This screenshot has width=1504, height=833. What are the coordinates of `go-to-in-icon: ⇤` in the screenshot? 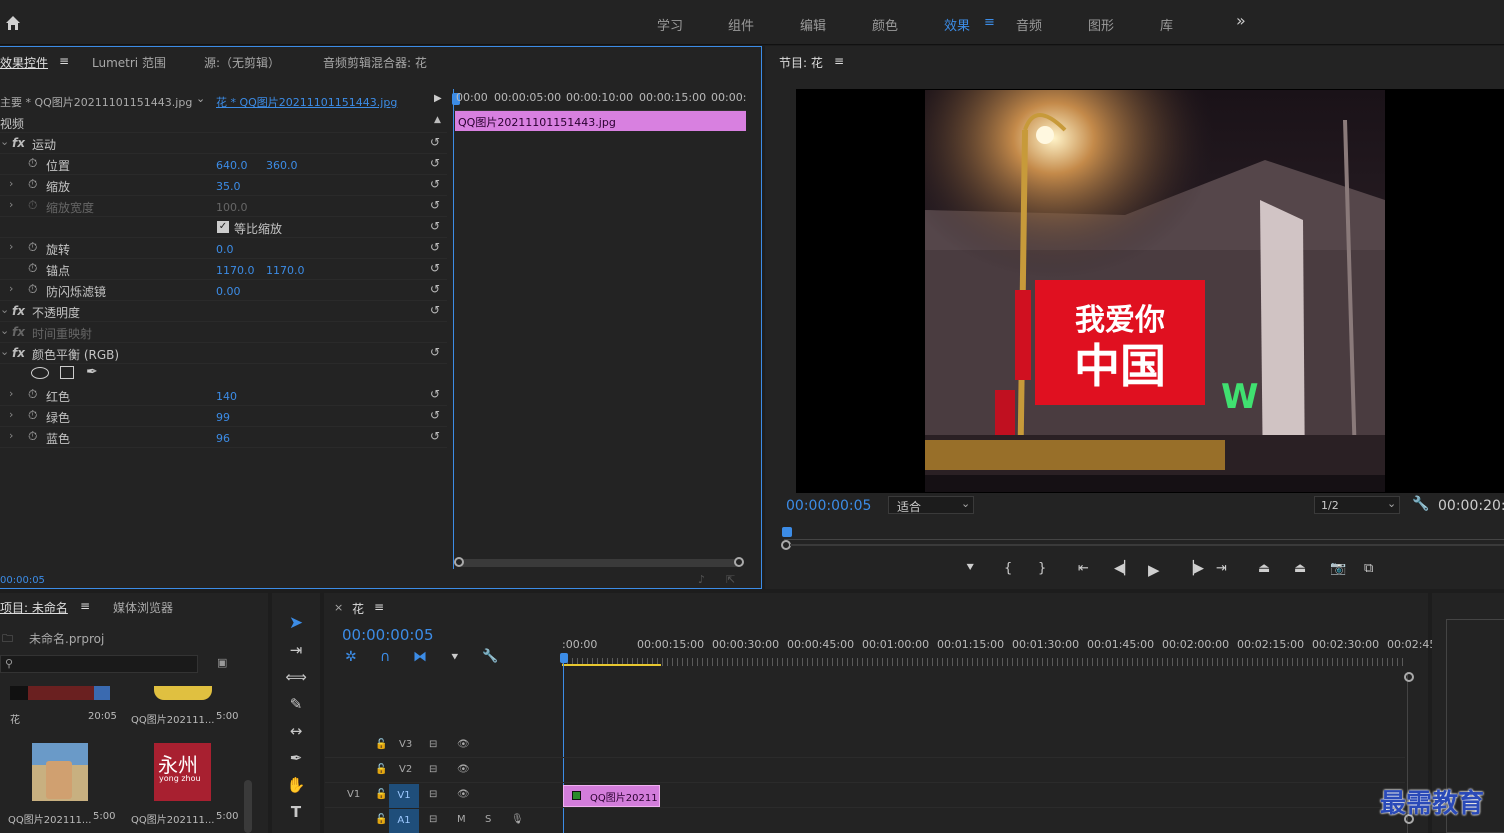 It's located at (1083, 568).